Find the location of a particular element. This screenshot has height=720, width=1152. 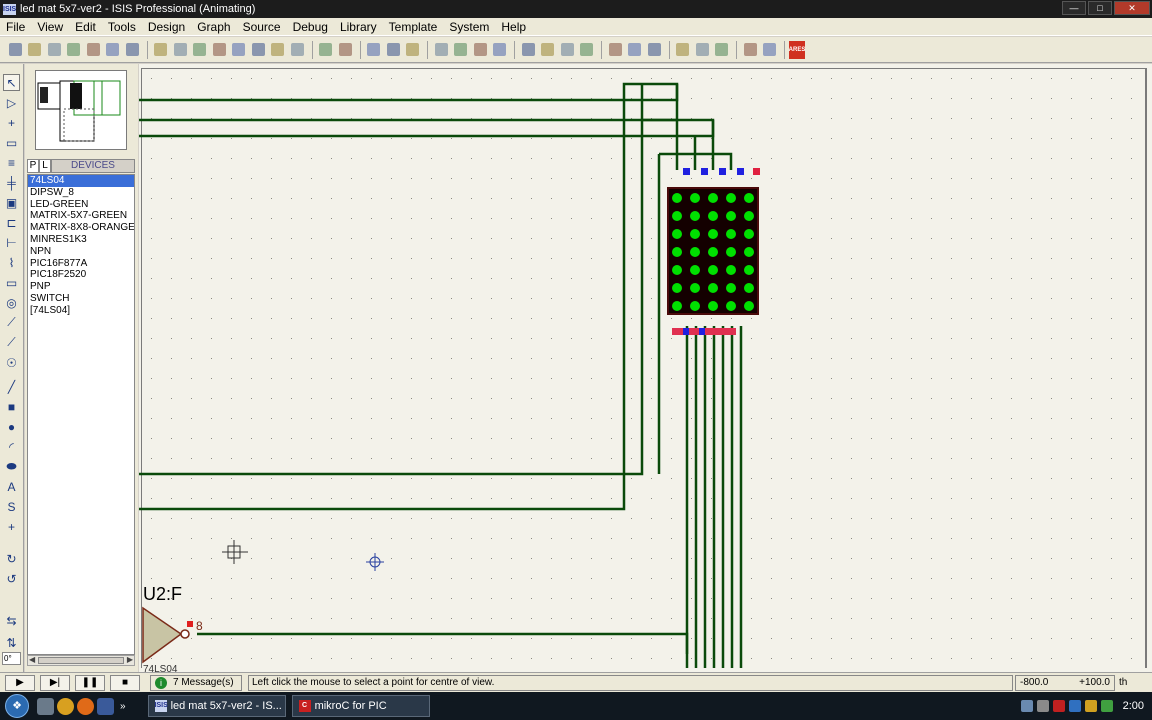

terminal-icon: ⊏ is located at coordinates (11, 222).